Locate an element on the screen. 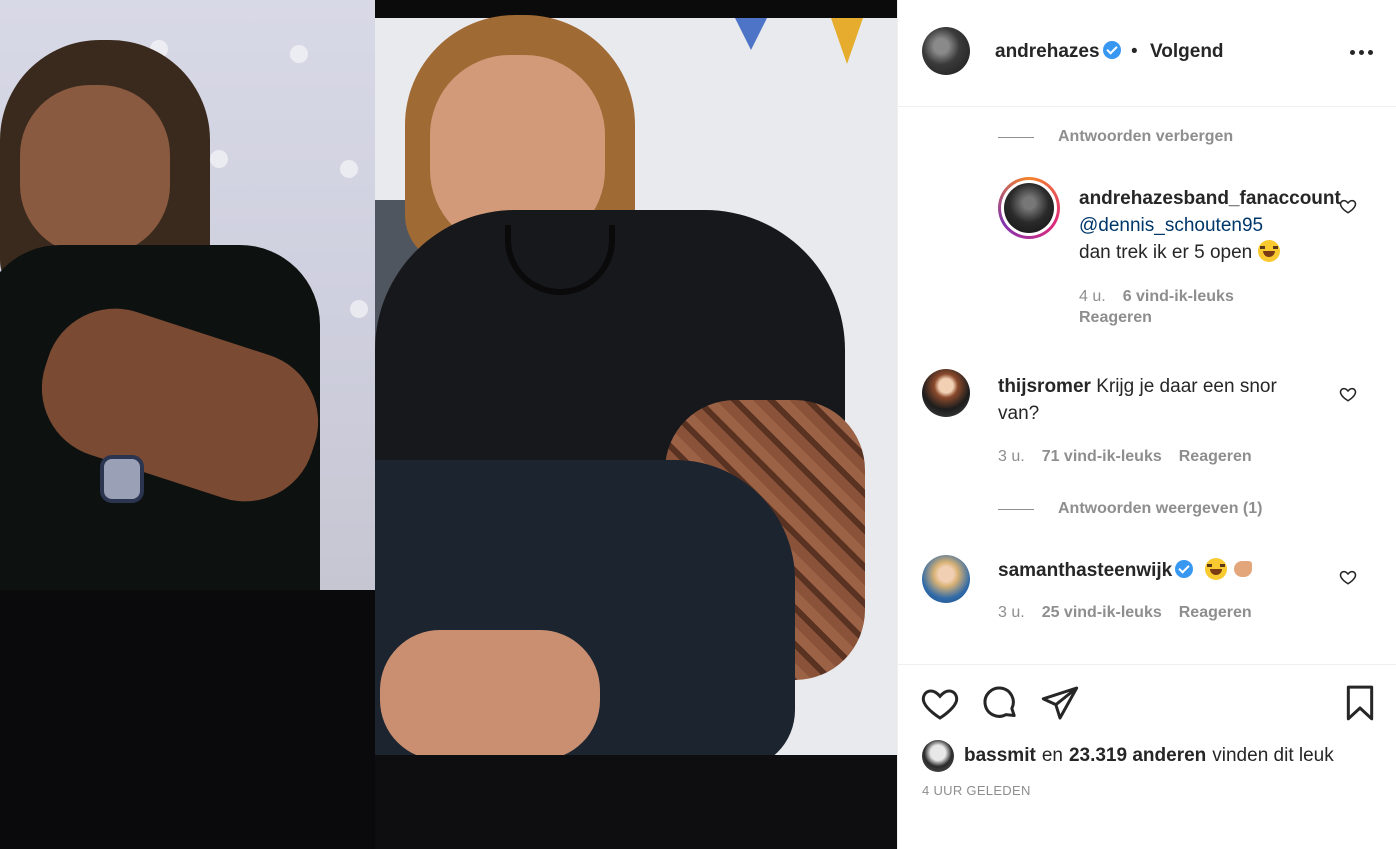 This screenshot has height=849, width=1396. reply-meta-row2: Reageren is located at coordinates (1115, 318).